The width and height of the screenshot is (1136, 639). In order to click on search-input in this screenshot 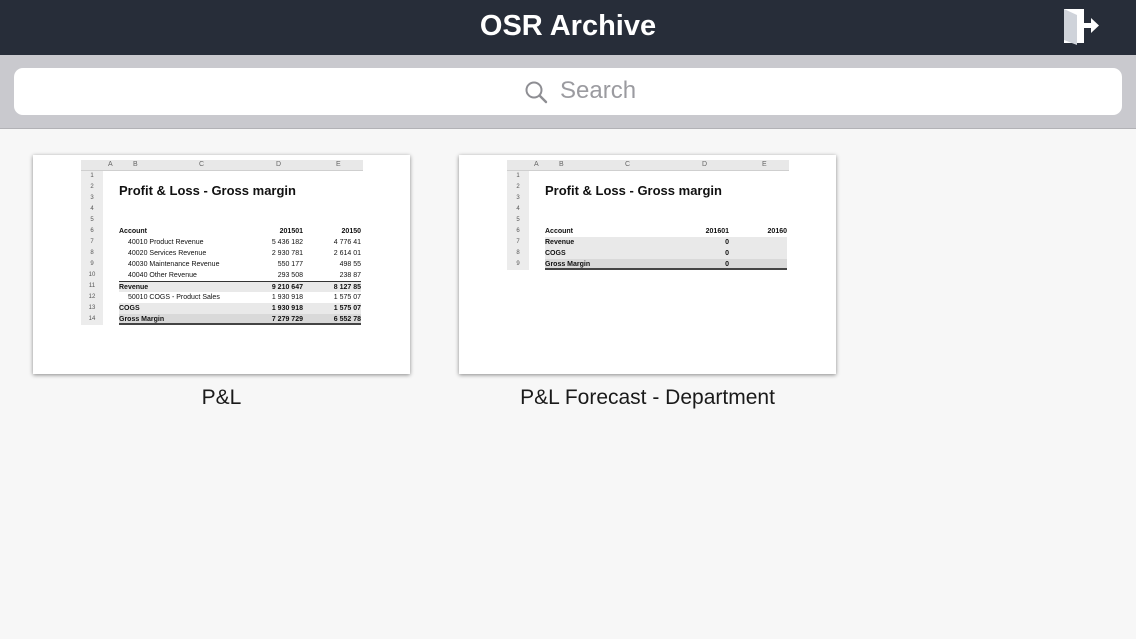, I will do `click(760, 91)`.